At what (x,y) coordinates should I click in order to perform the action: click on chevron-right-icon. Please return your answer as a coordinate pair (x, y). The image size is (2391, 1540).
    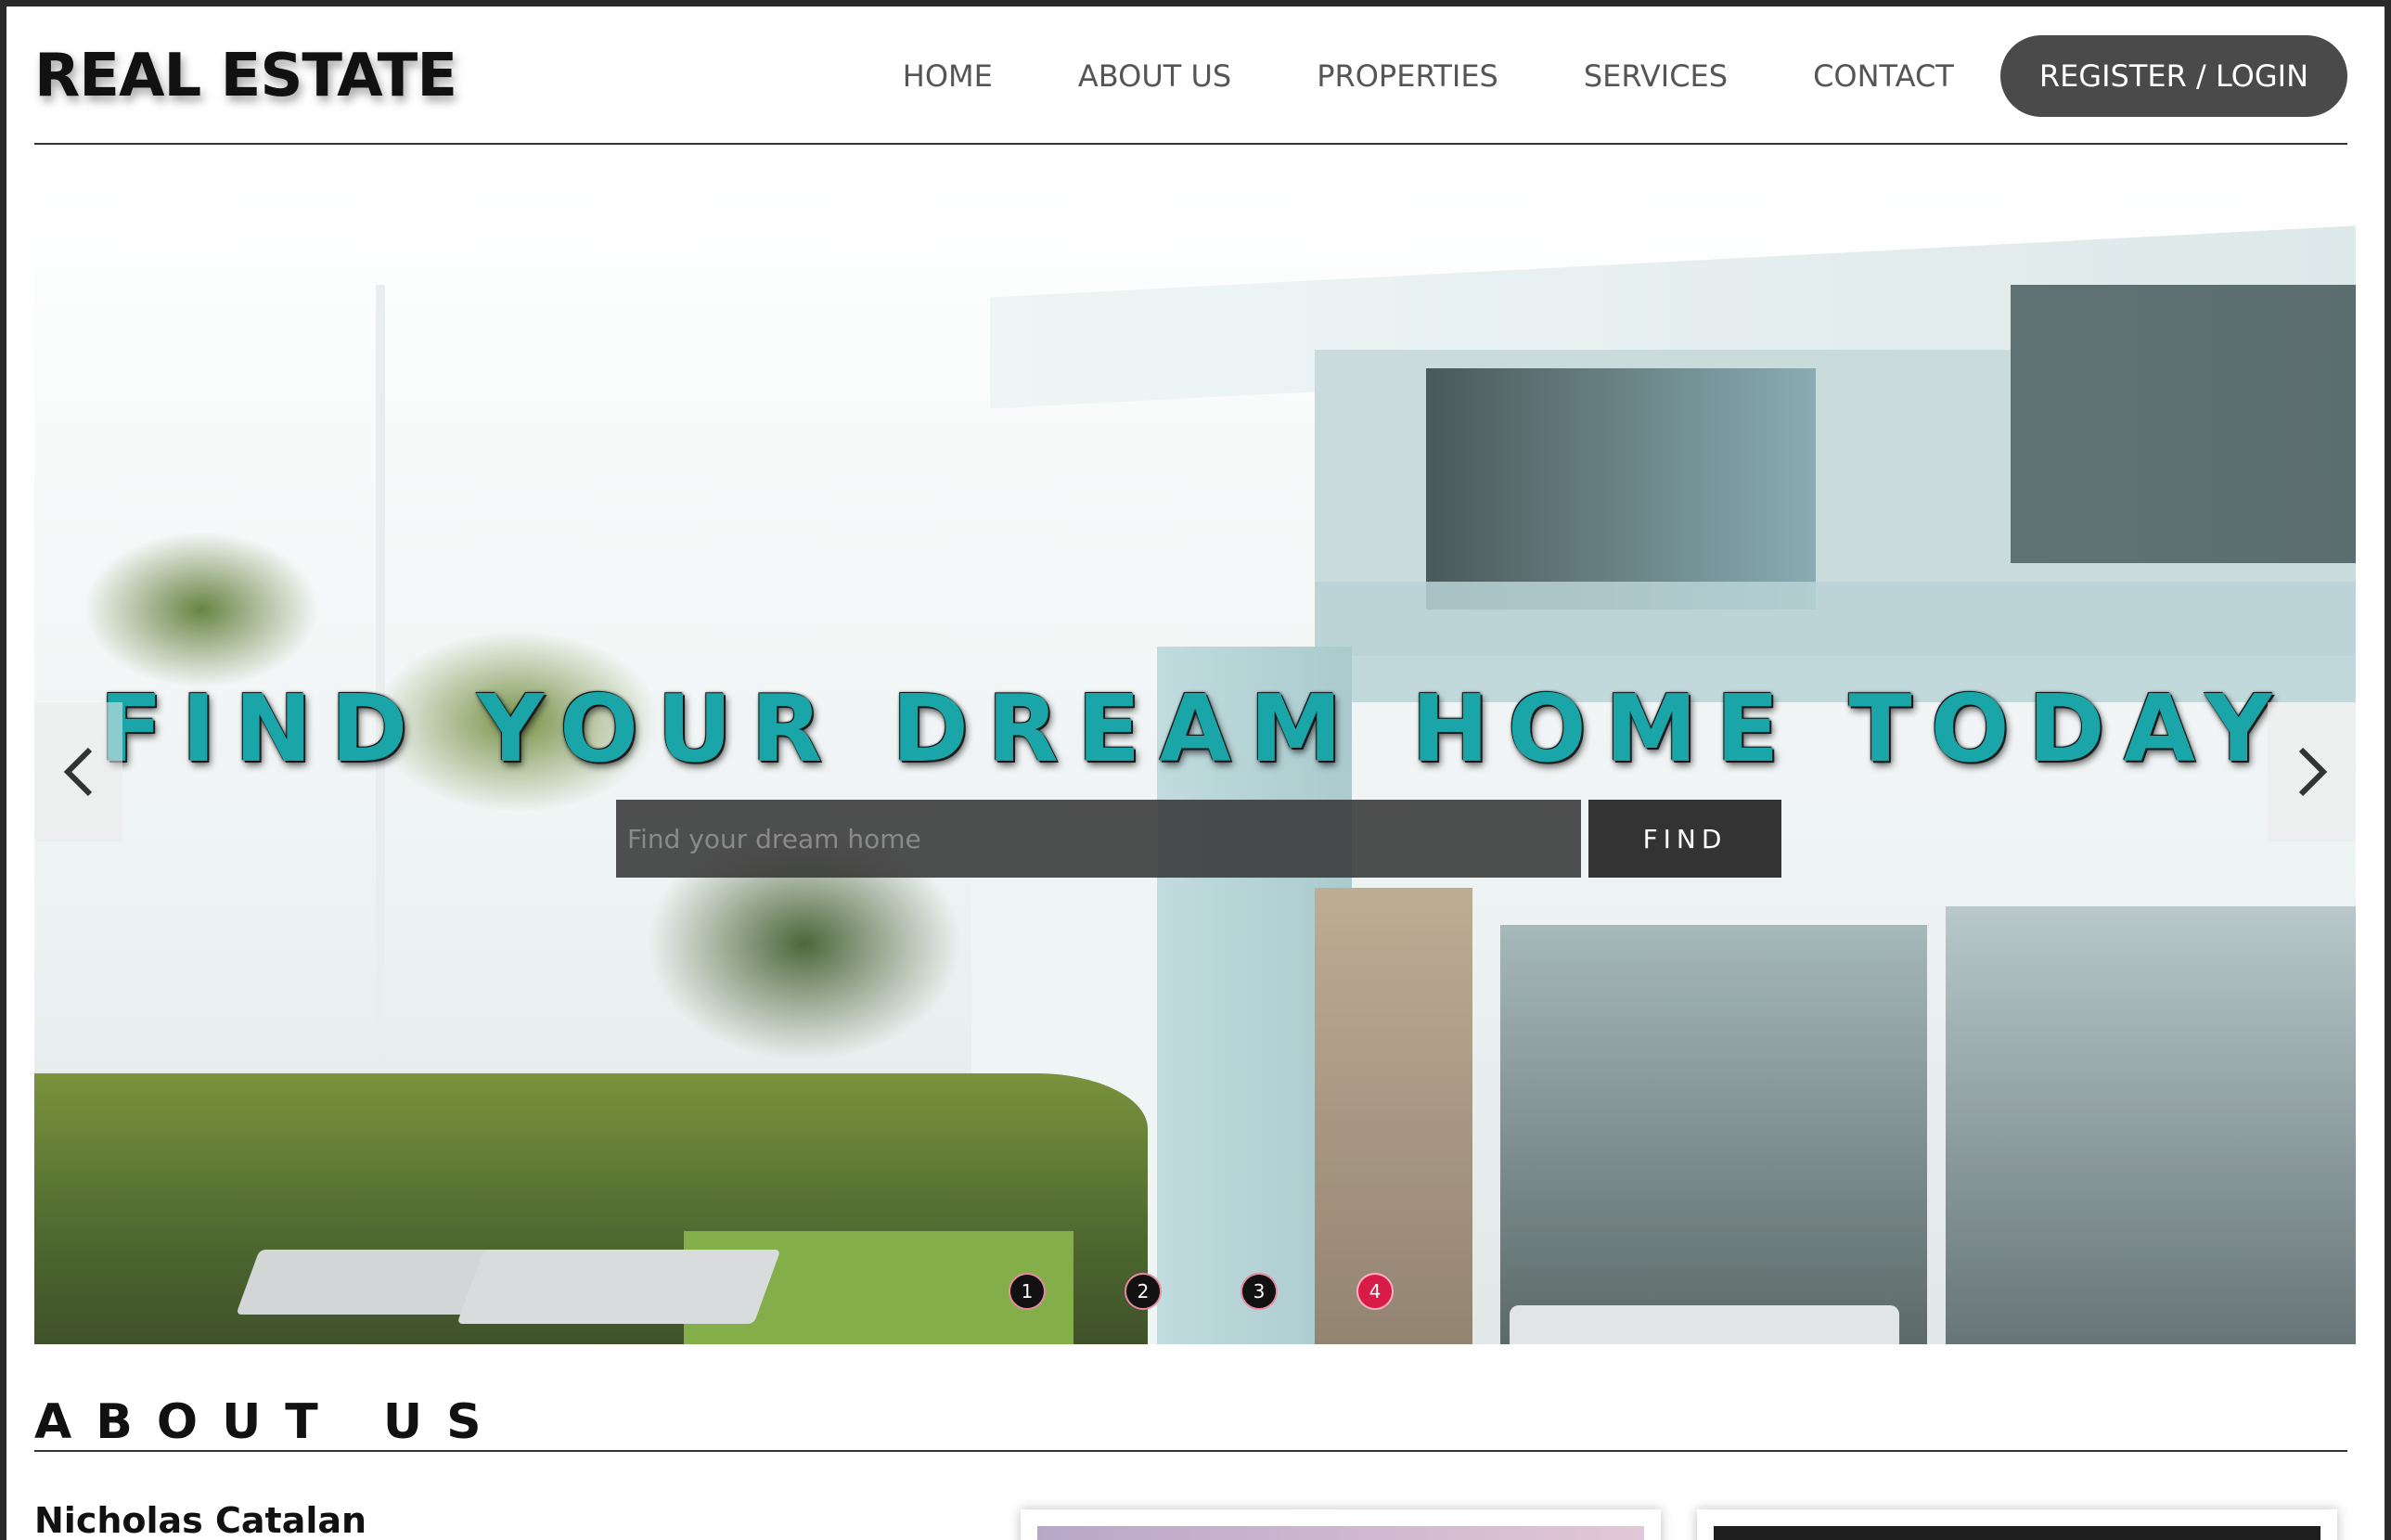
    Looking at the image, I should click on (2312, 772).